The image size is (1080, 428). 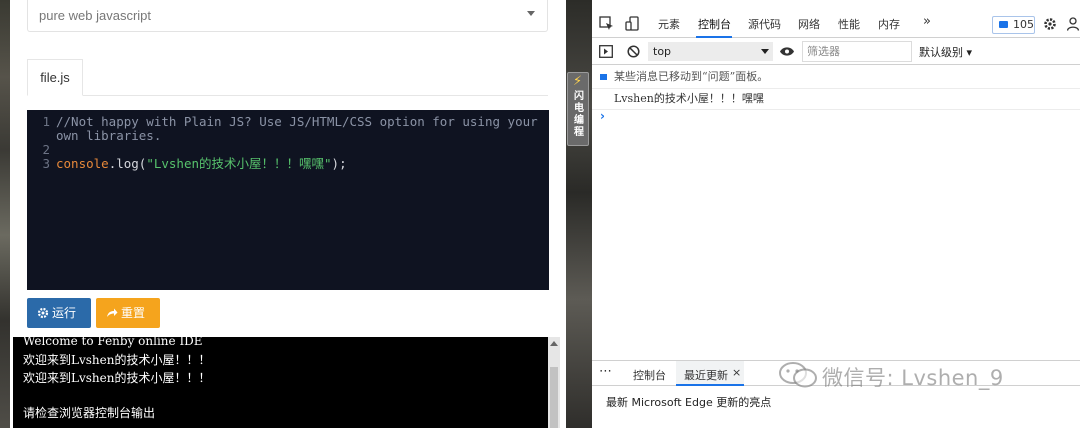 I want to click on prompt-chevron-icon: ›, so click(x=602, y=116).